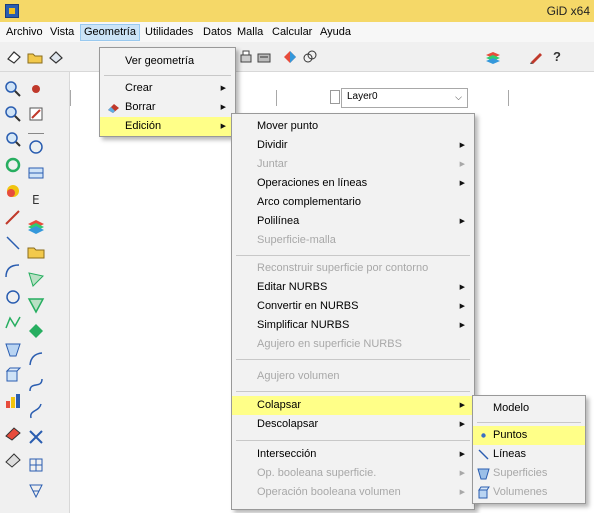 Image resolution: width=594 pixels, height=513 pixels. I want to click on menu-archivo: Archivo, so click(24, 32).